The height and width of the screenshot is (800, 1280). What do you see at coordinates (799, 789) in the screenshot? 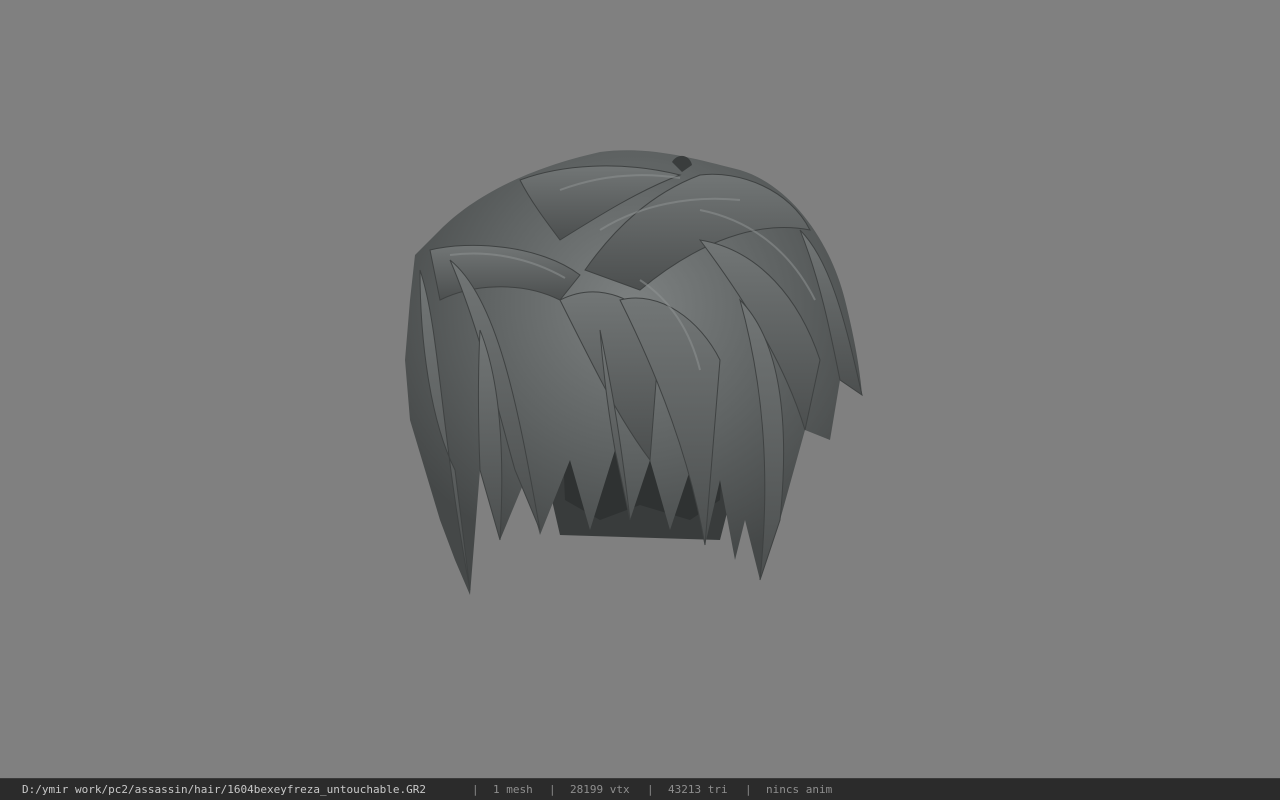
I see `animation-status: nincs anim` at bounding box center [799, 789].